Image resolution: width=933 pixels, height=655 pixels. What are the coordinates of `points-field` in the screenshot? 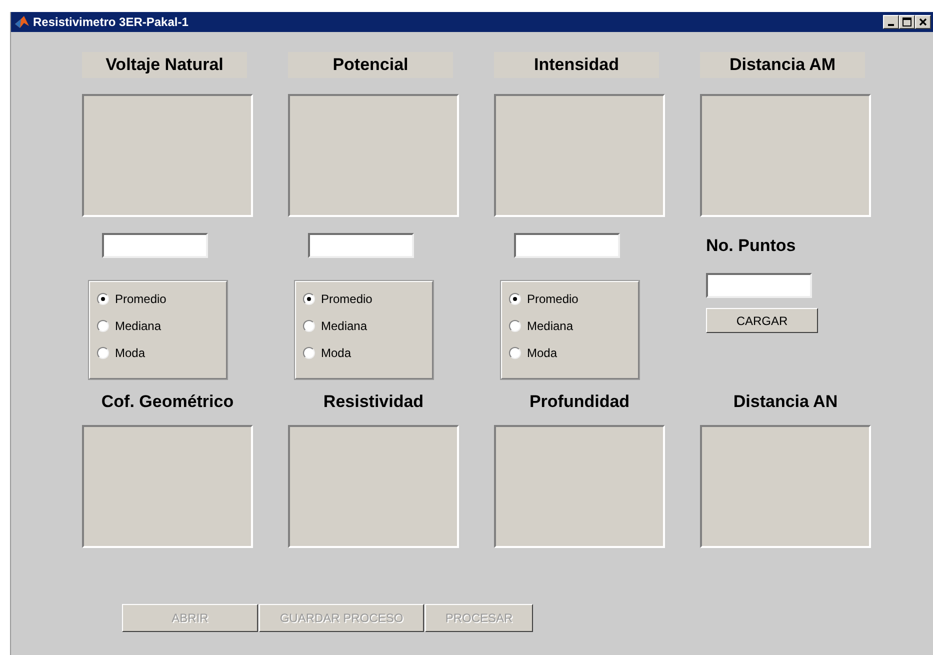 It's located at (759, 285).